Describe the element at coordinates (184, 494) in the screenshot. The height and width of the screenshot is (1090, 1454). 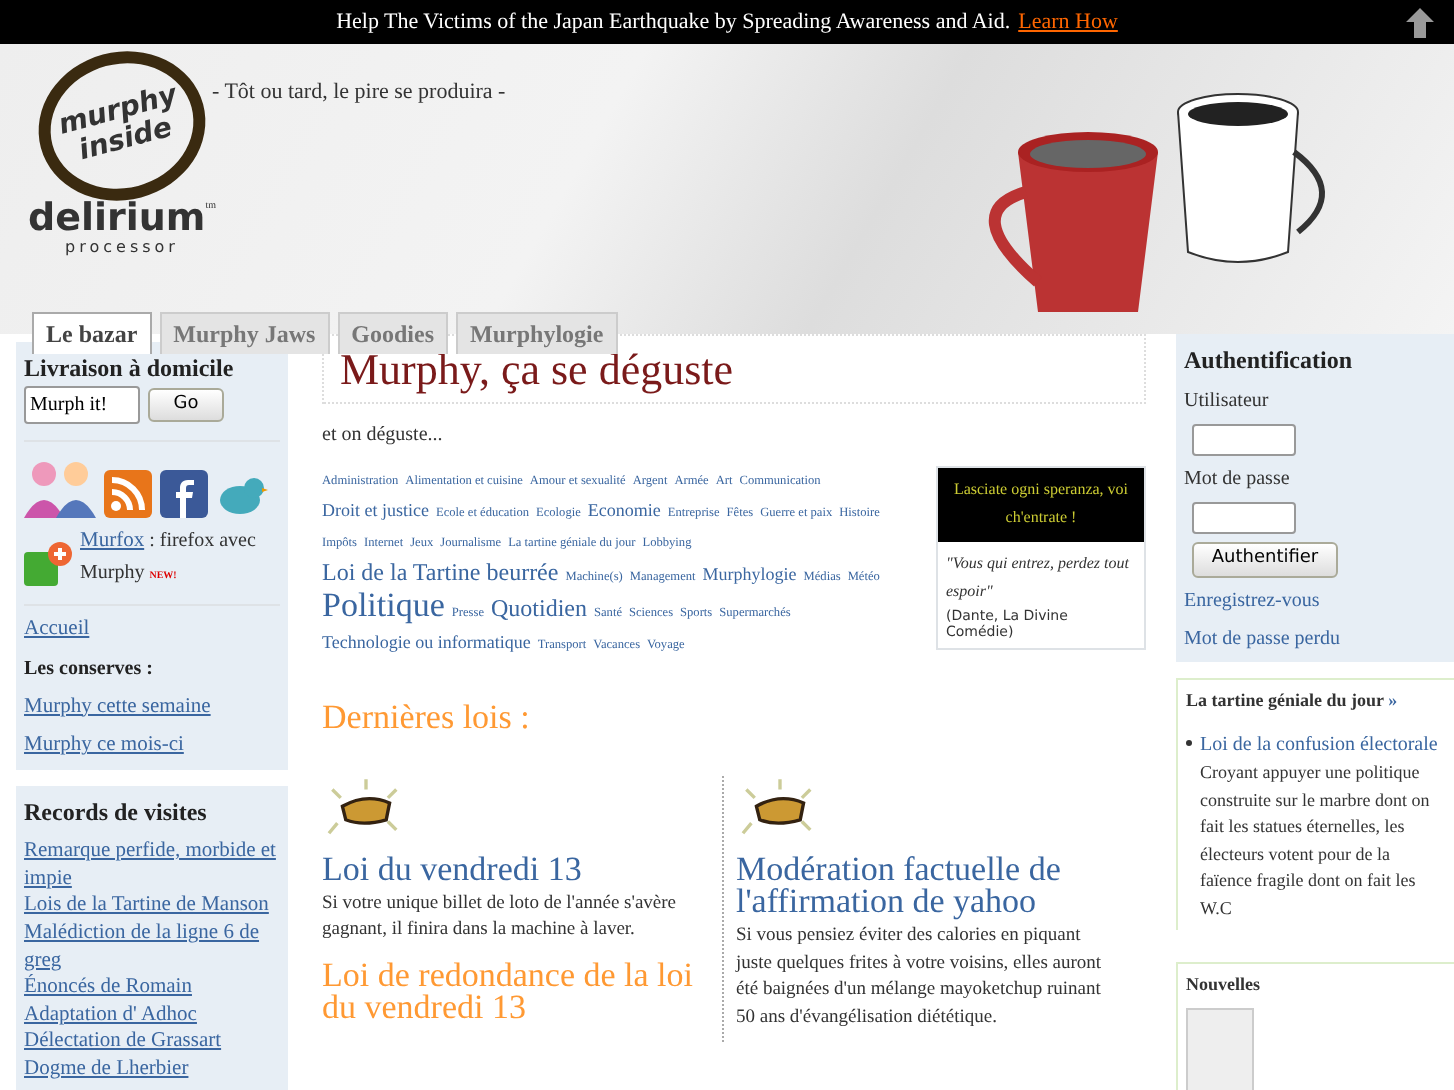
I see `facebook-icon` at that location.